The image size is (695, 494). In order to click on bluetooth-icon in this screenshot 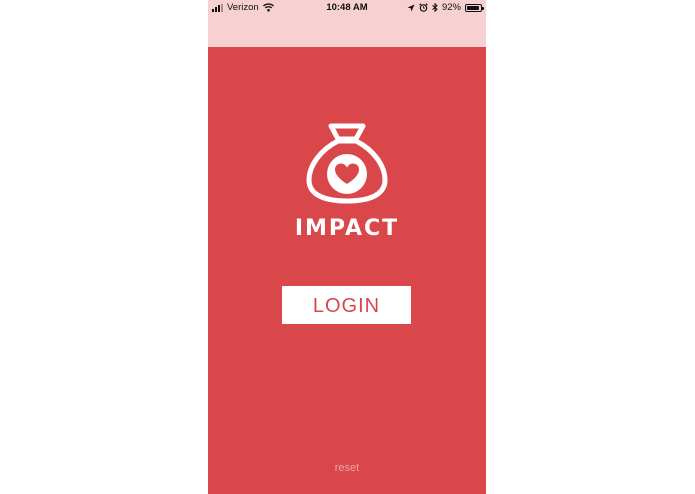, I will do `click(435, 7)`.